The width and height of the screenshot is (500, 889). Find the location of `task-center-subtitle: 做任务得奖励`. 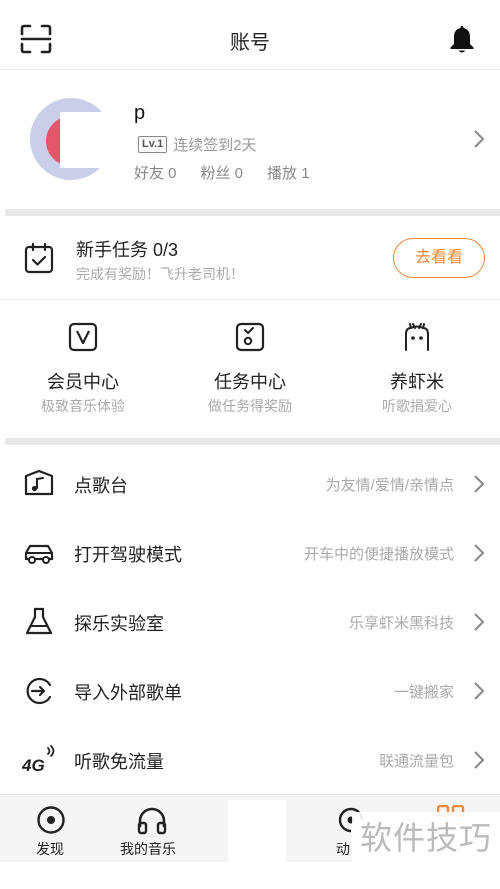

task-center-subtitle: 做任务得奖励 is located at coordinates (250, 406).